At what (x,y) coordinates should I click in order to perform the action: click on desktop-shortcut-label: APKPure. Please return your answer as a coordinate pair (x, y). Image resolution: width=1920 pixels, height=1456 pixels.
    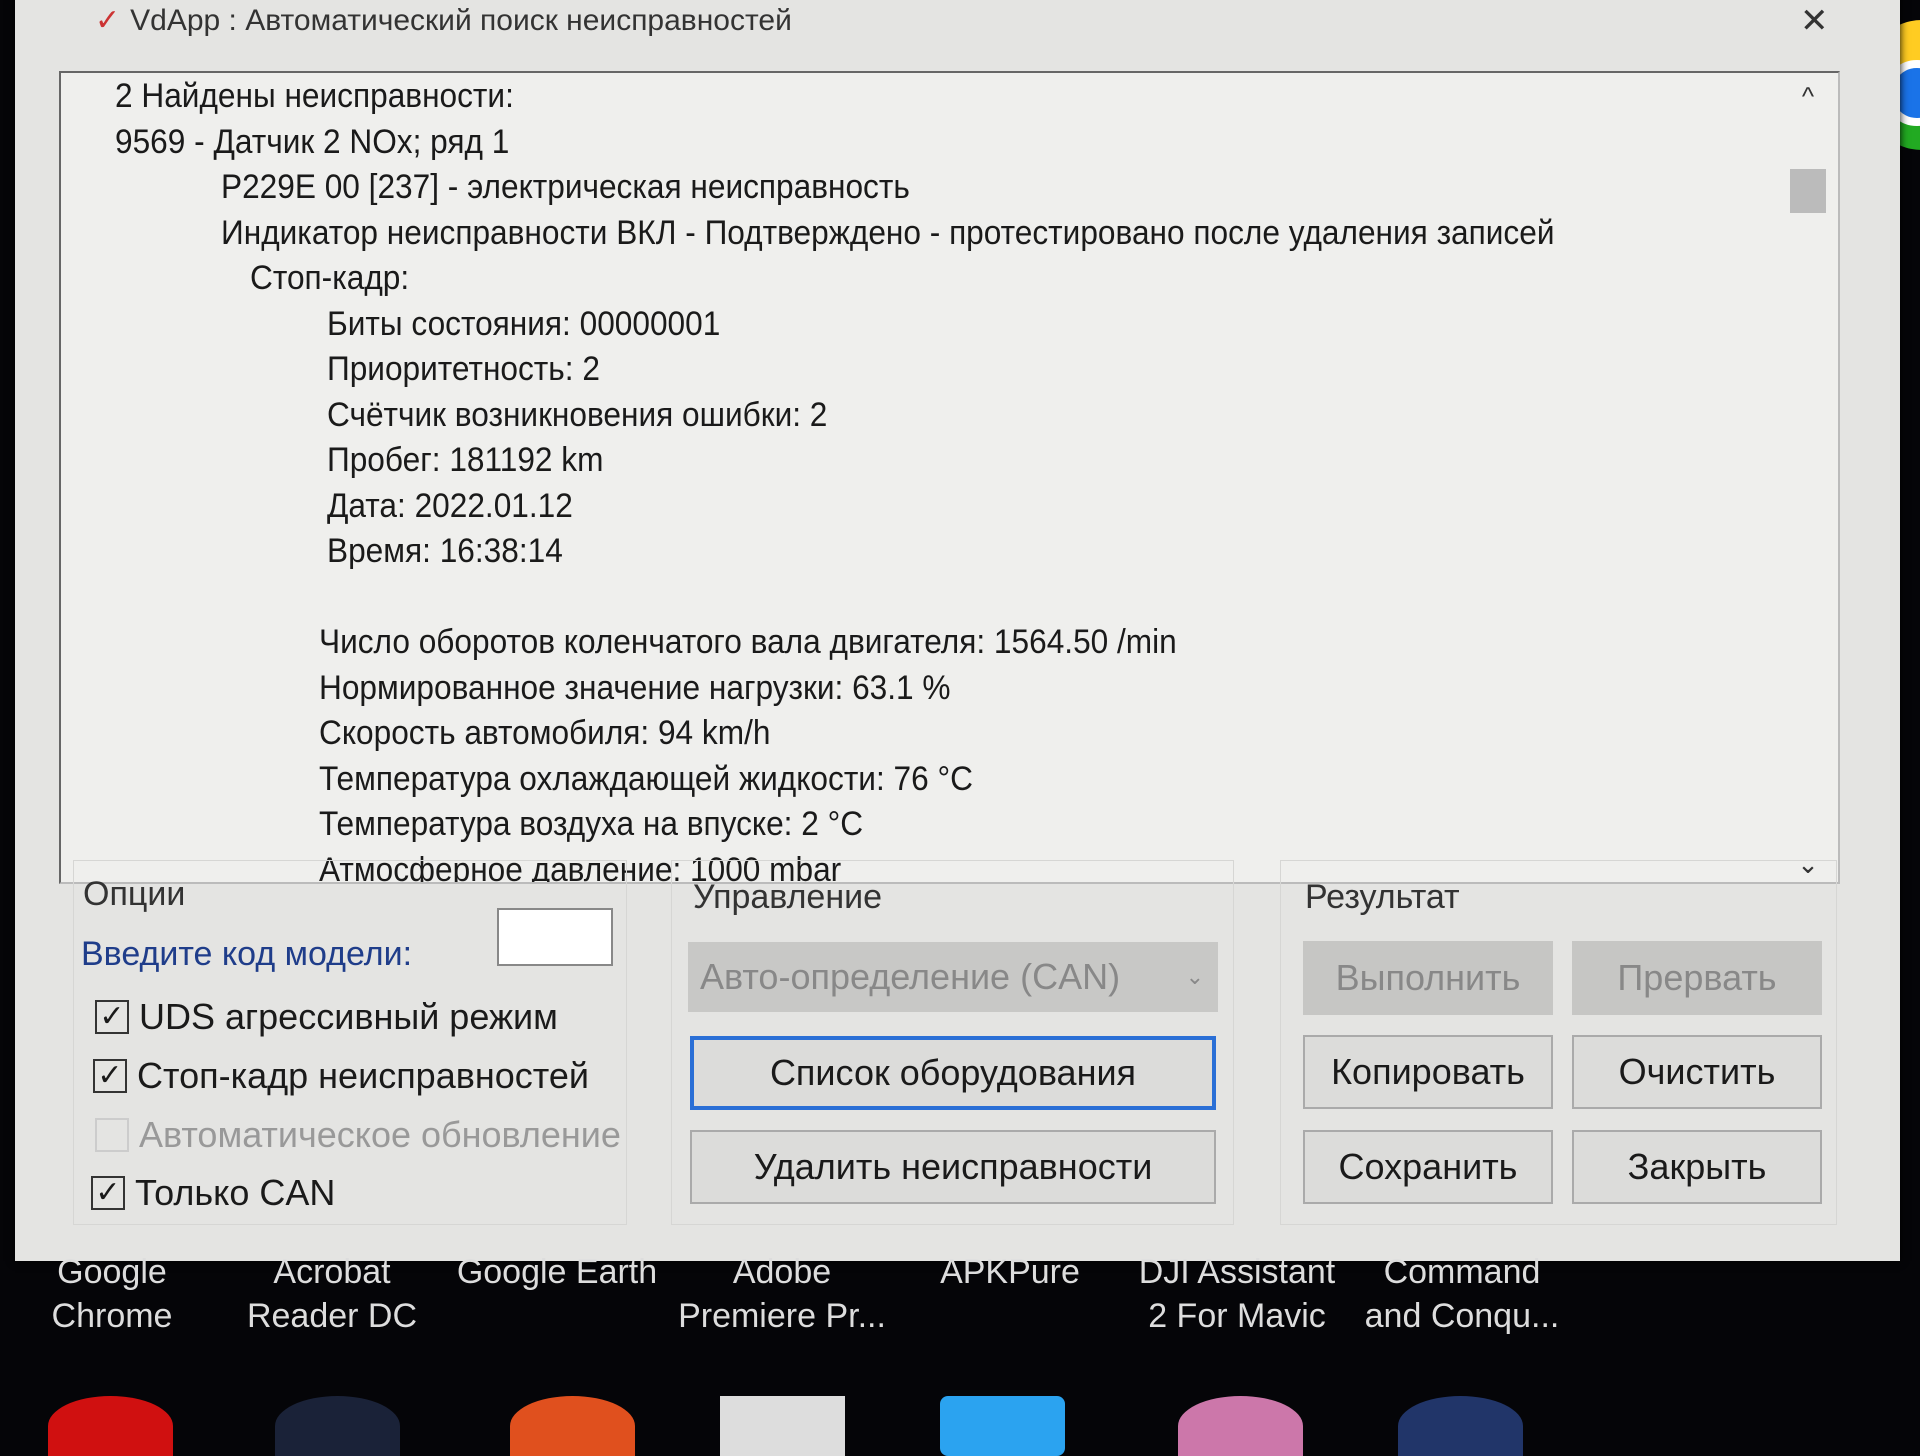
    Looking at the image, I should click on (1010, 1272).